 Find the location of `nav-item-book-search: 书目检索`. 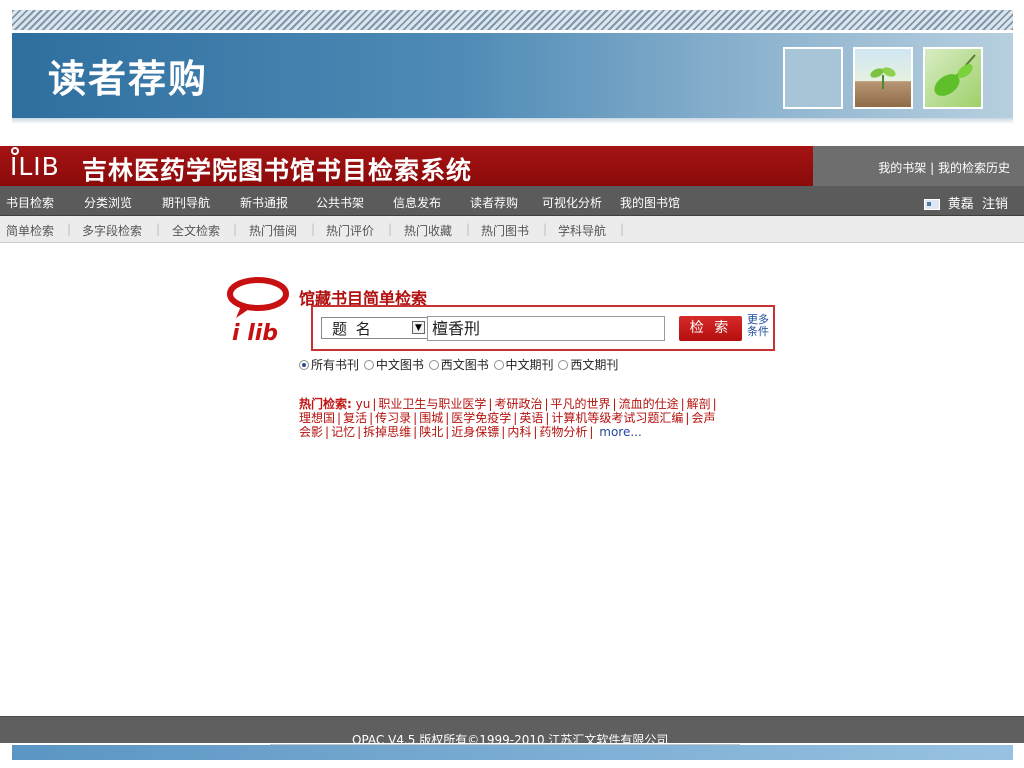

nav-item-book-search: 书目检索 is located at coordinates (30, 202).